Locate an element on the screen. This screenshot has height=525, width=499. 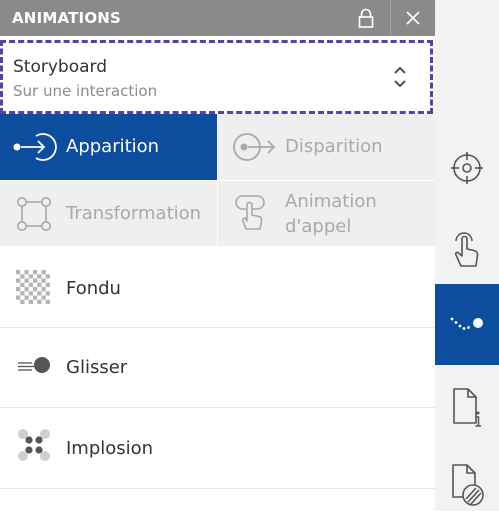
sidebar-item-master-page is located at coordinates (467, 485).